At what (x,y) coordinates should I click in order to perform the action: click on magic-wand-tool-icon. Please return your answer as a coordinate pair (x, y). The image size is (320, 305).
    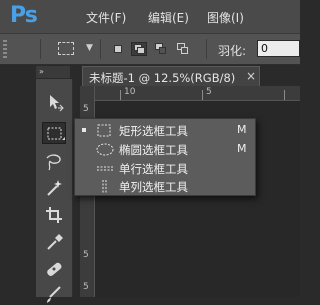
    Looking at the image, I should click on (54, 188).